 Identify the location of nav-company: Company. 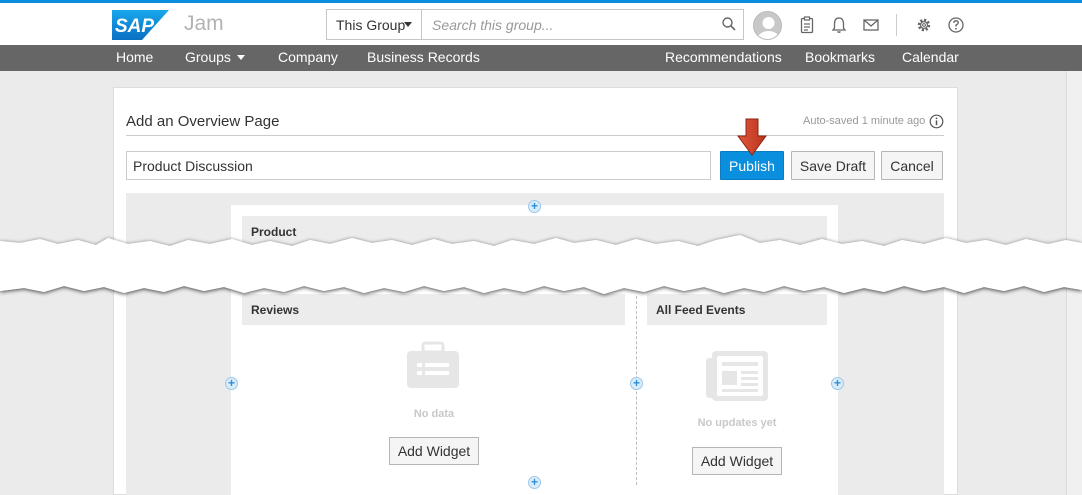
(308, 57).